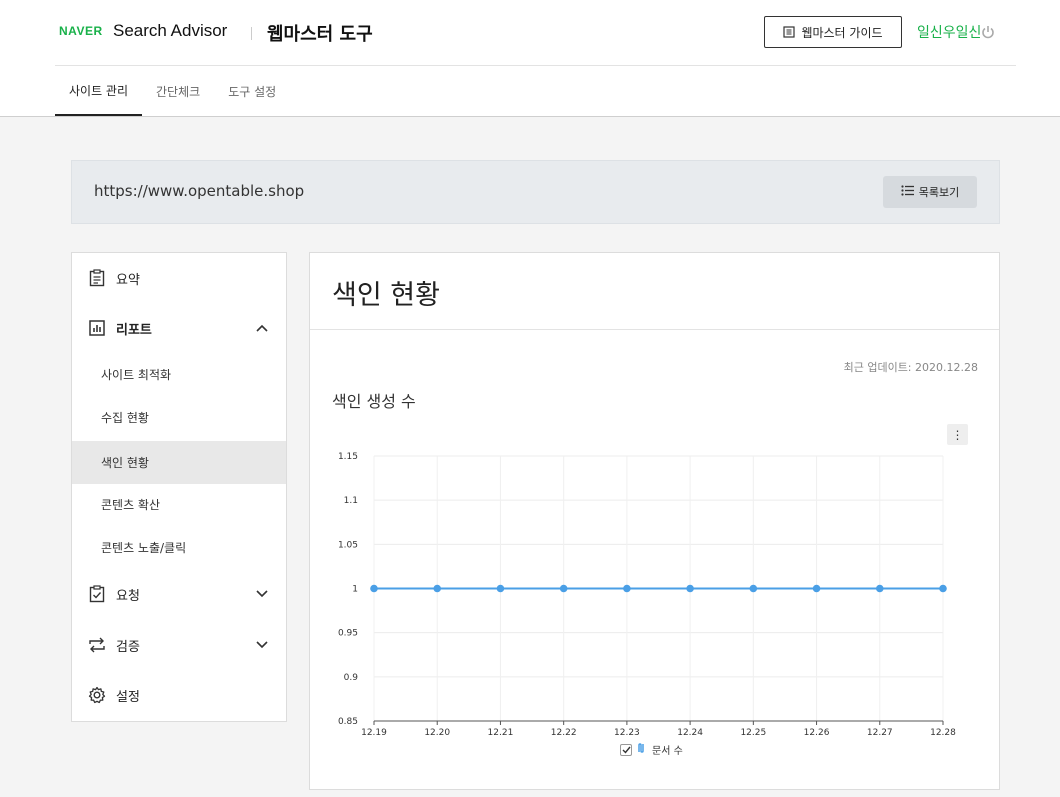 The width and height of the screenshot is (1060, 797). What do you see at coordinates (351, 501) in the screenshot?
I see `y-tick-label: 1.1` at bounding box center [351, 501].